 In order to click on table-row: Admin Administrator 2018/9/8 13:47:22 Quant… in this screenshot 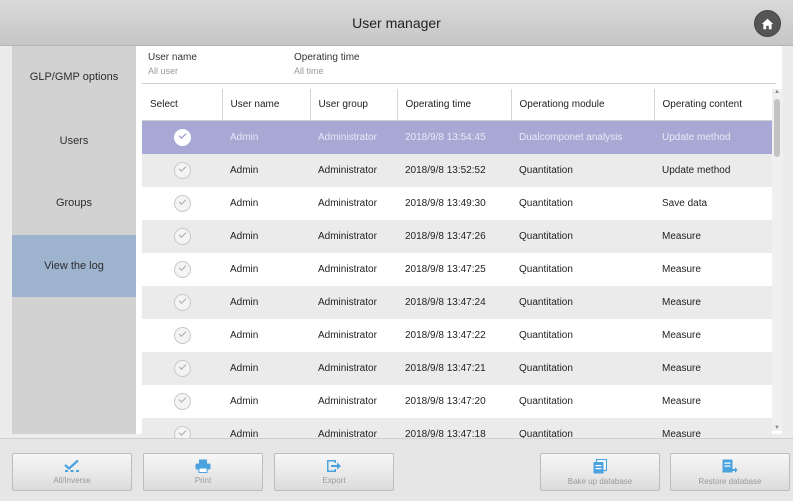, I will do `click(457, 335)`.